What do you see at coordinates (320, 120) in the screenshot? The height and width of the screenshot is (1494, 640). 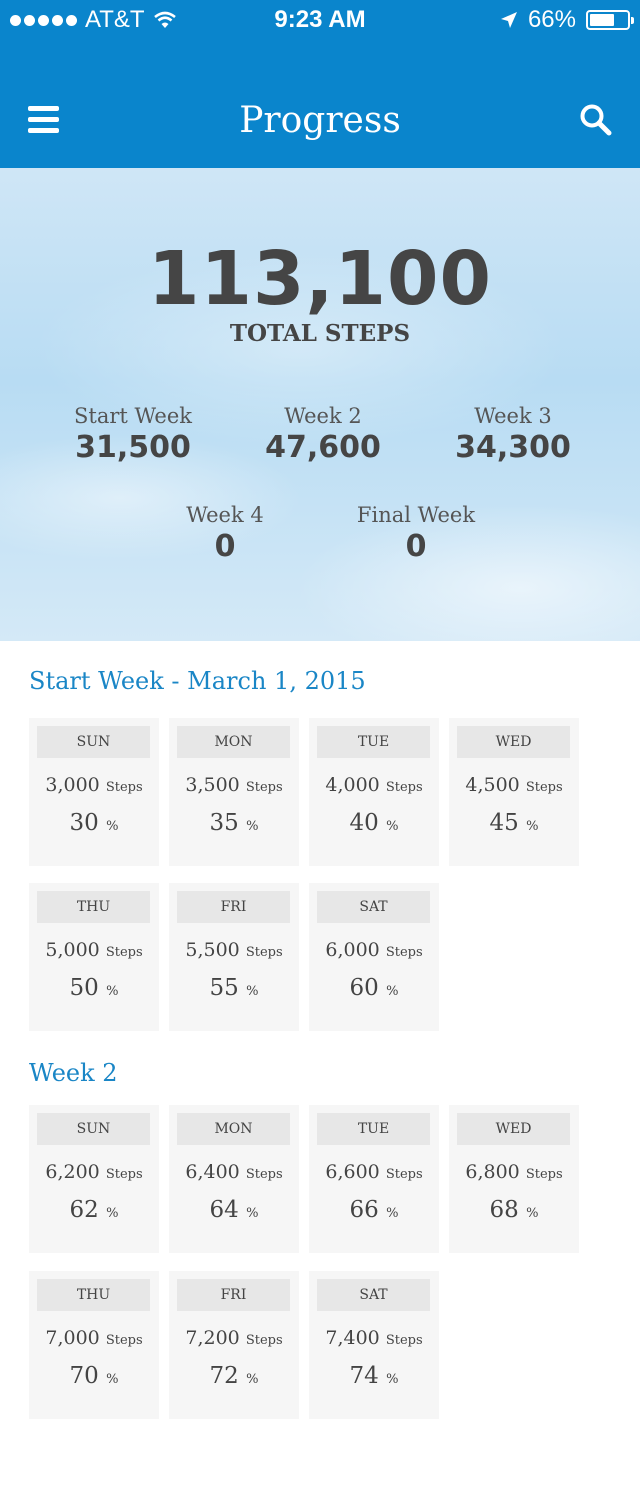 I see `page-title: Progress` at bounding box center [320, 120].